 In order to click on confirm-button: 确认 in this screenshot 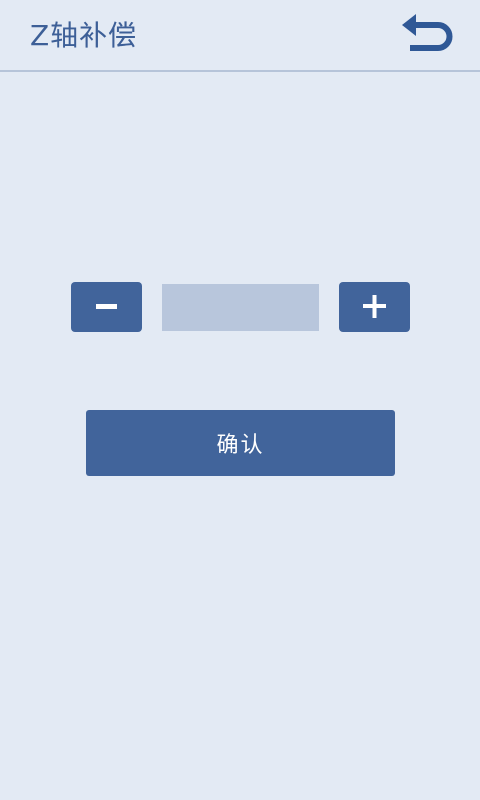, I will do `click(240, 443)`.